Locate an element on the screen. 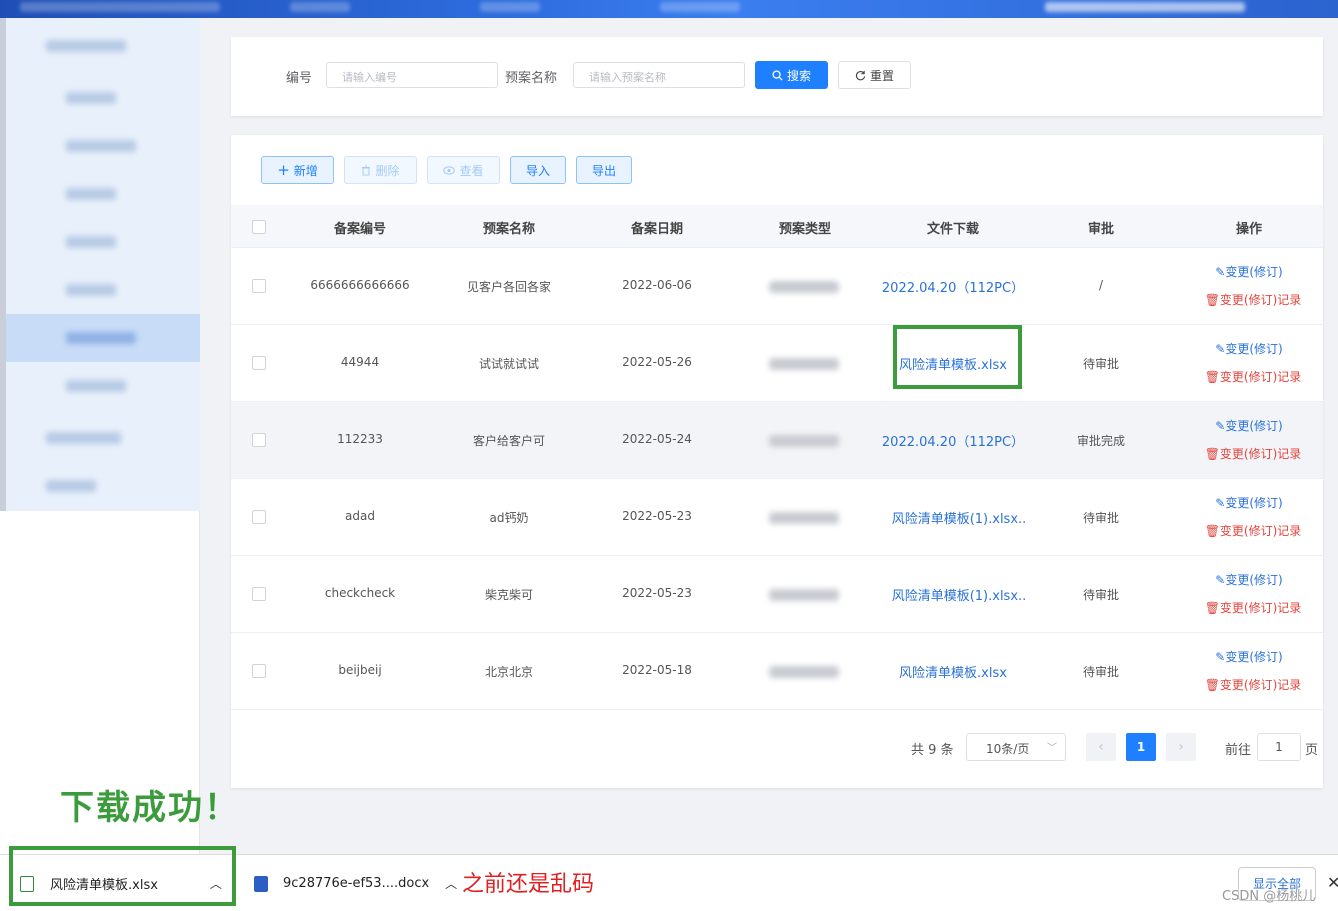 The image size is (1338, 911). plan-name-input: 请输入预案名称 is located at coordinates (659, 75).